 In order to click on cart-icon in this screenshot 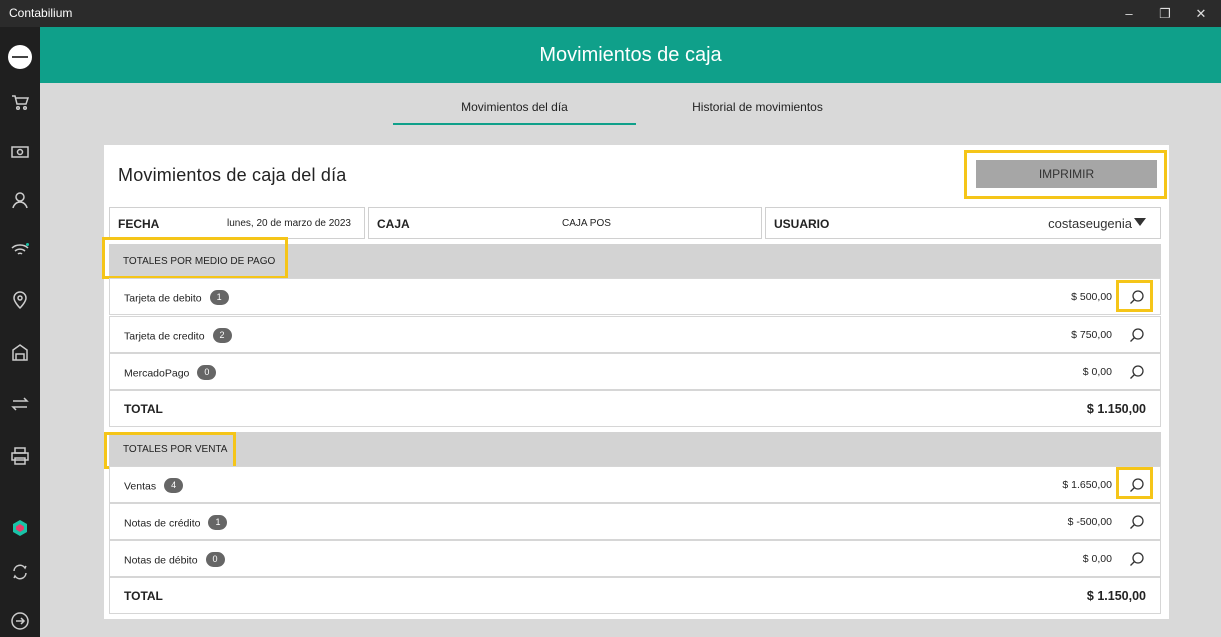, I will do `click(20, 102)`.